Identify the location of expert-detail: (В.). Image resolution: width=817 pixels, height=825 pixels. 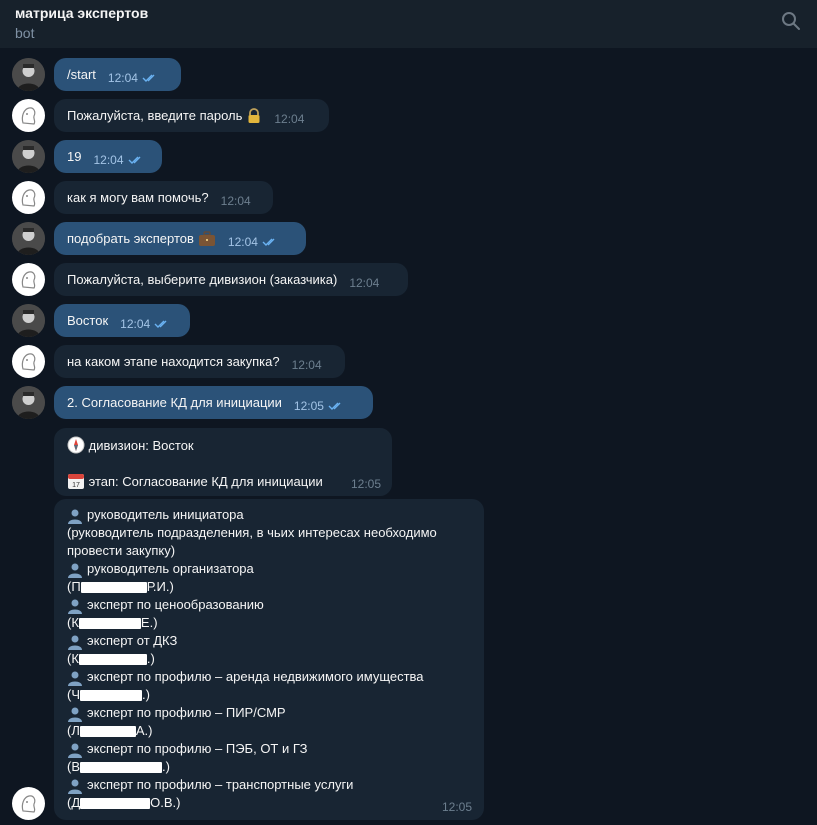
(118, 766).